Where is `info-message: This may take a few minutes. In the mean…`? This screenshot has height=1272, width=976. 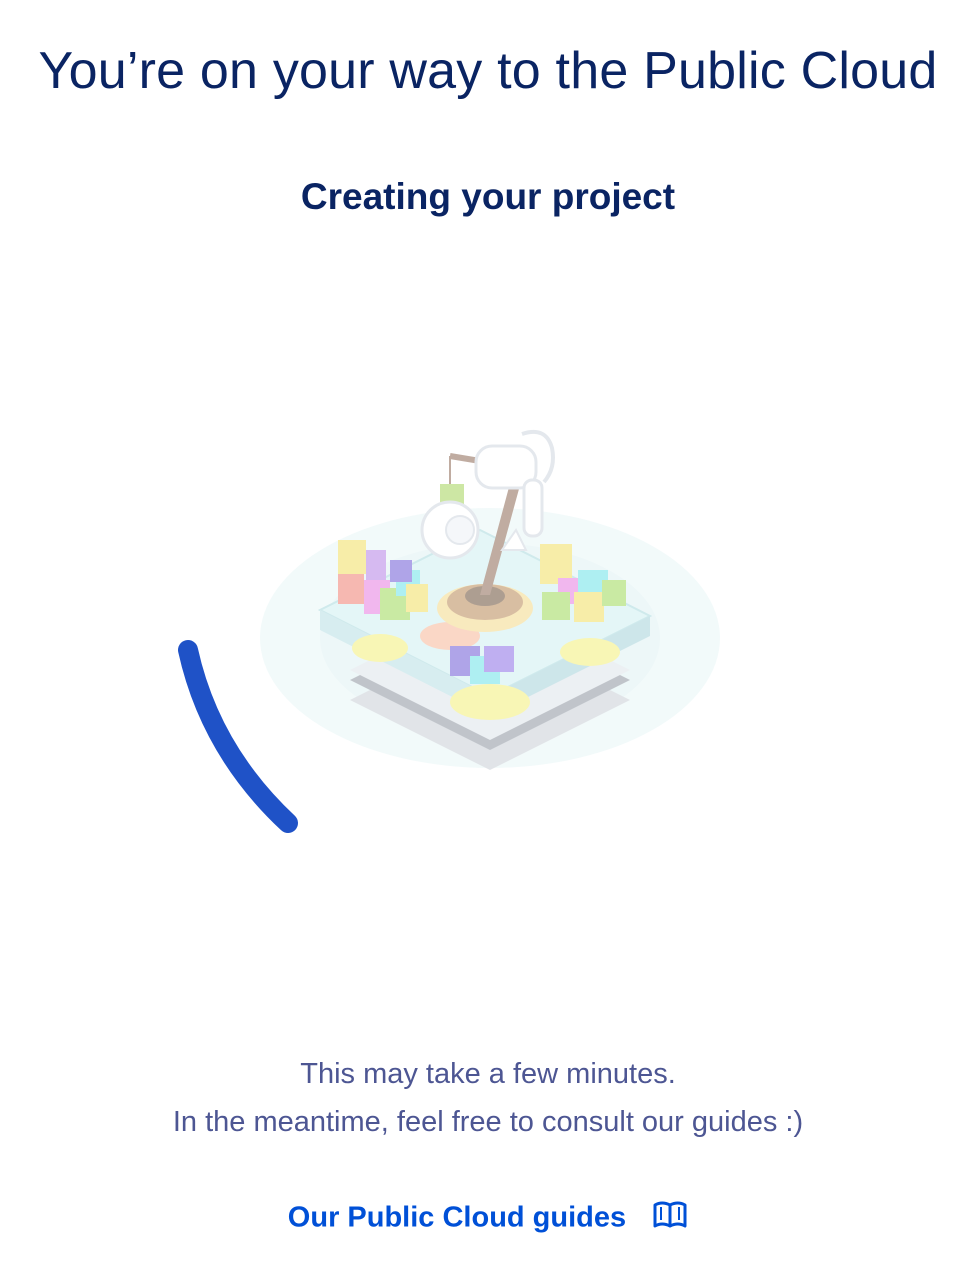 info-message: This may take a few minutes. In the mean… is located at coordinates (488, 1098).